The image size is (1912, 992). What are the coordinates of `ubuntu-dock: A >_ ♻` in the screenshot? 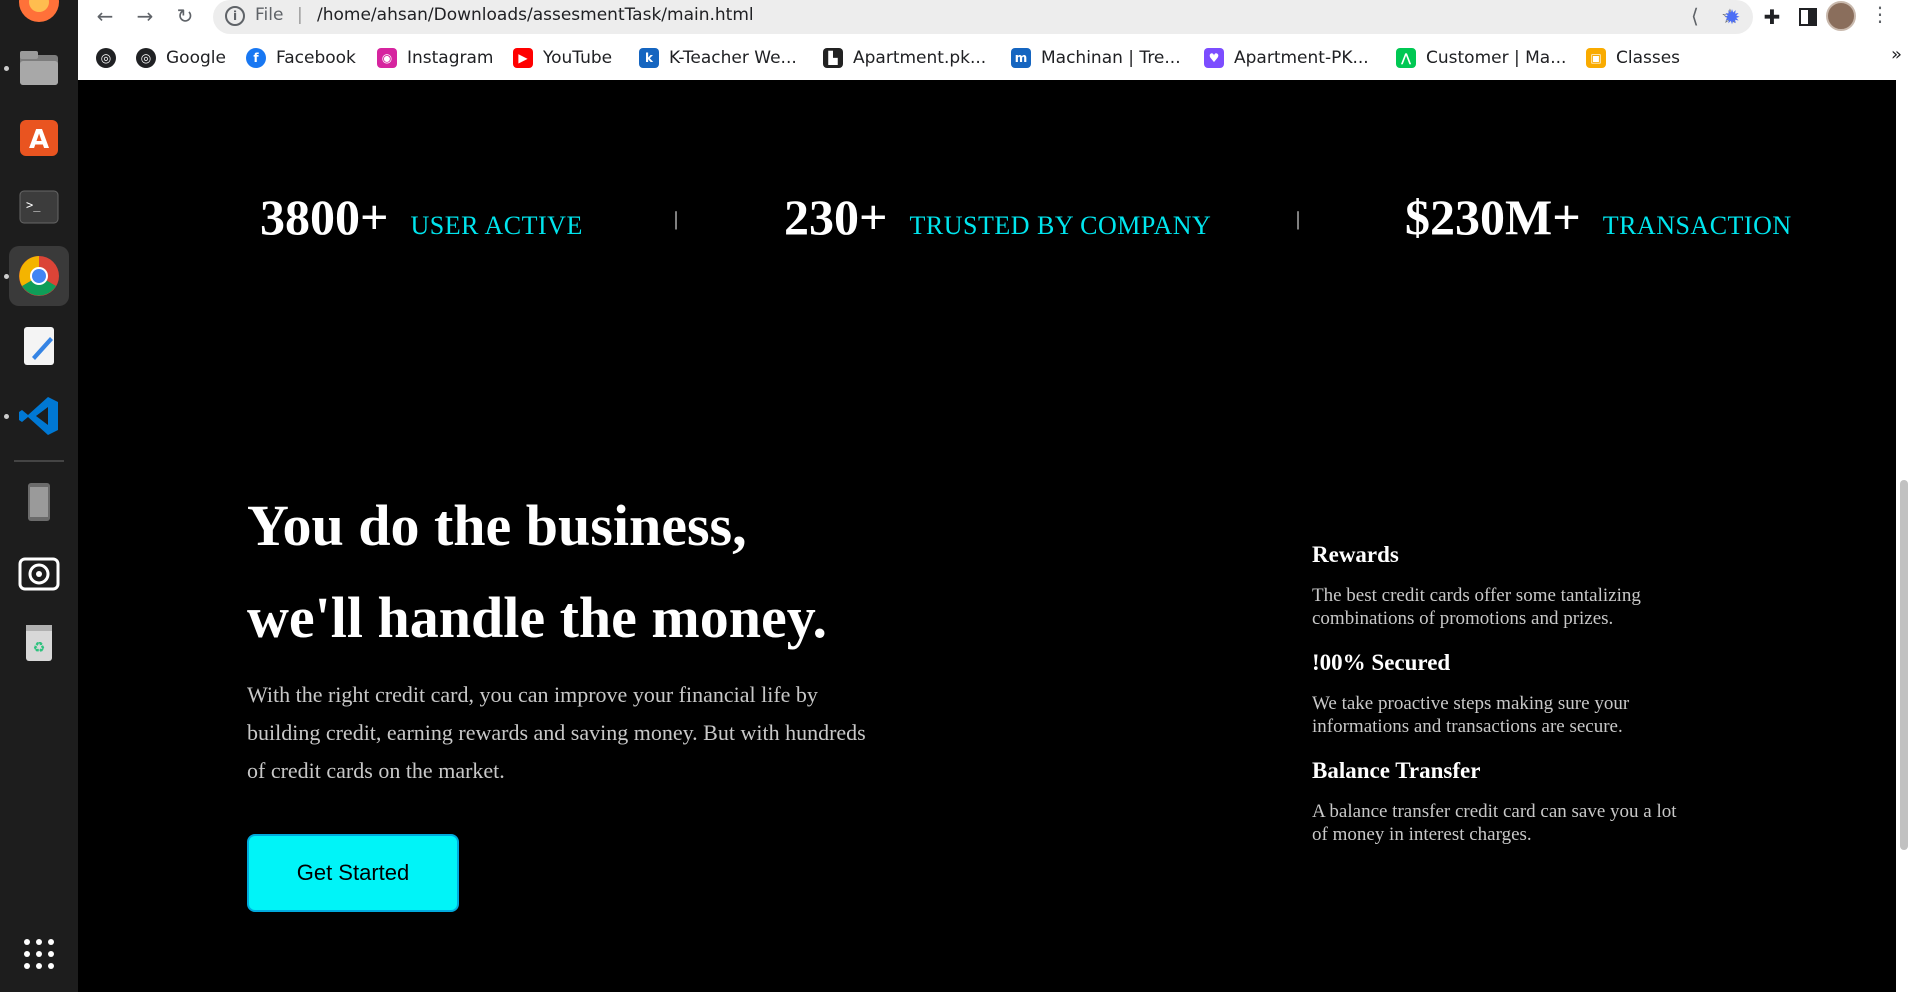 It's located at (39, 496).